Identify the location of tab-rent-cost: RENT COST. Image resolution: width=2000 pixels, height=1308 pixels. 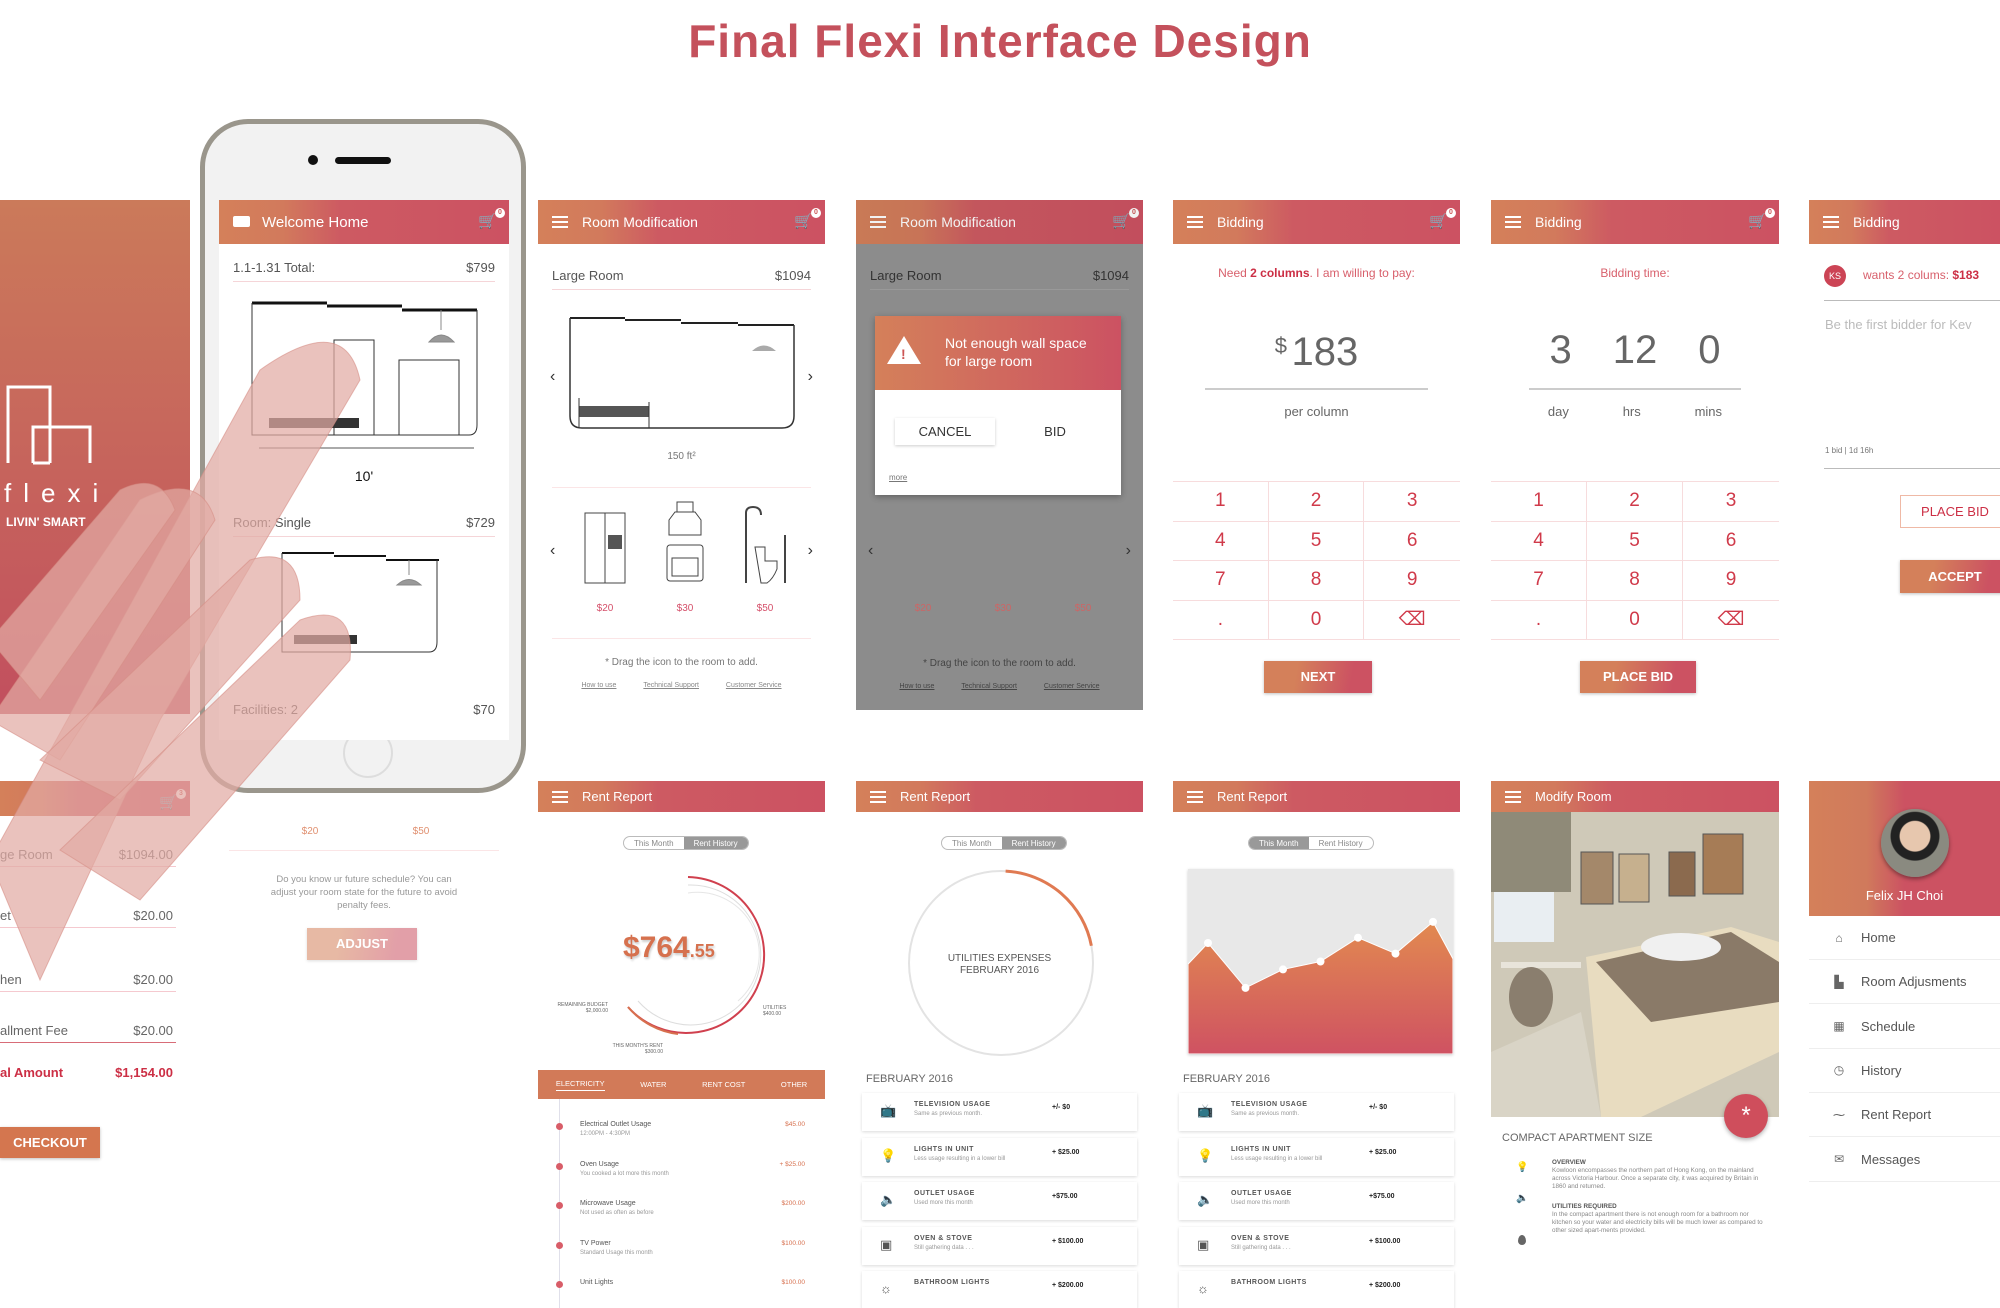
(723, 1084).